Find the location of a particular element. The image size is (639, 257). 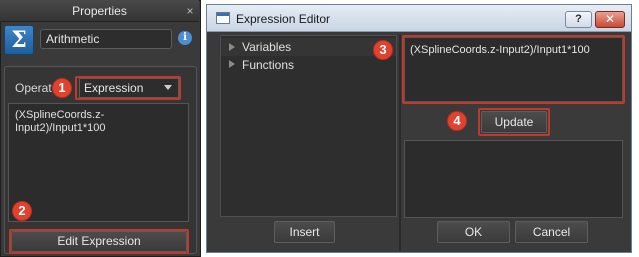

callout-badge-1: 1 is located at coordinates (62, 88).